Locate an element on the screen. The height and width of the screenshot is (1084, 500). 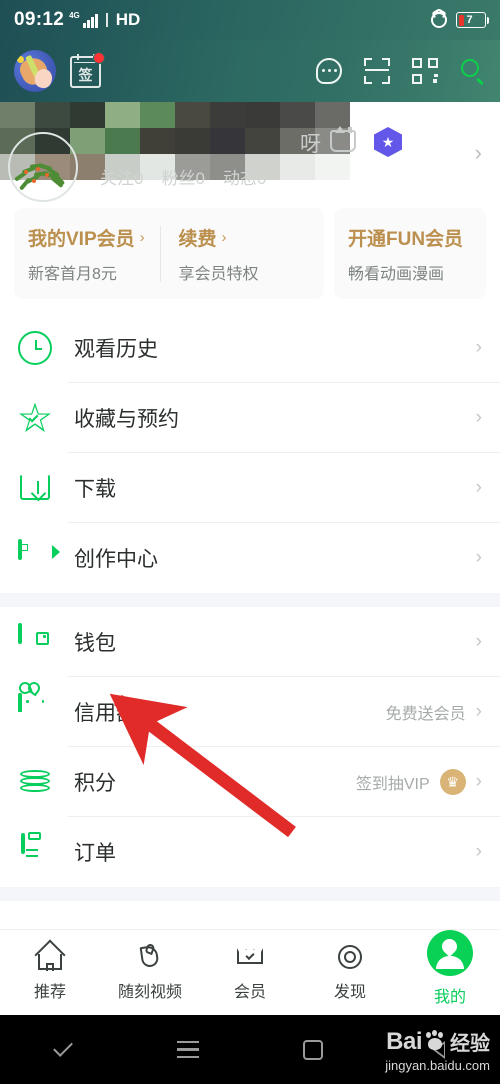
app-bar-actions is located at coordinates (401, 72).